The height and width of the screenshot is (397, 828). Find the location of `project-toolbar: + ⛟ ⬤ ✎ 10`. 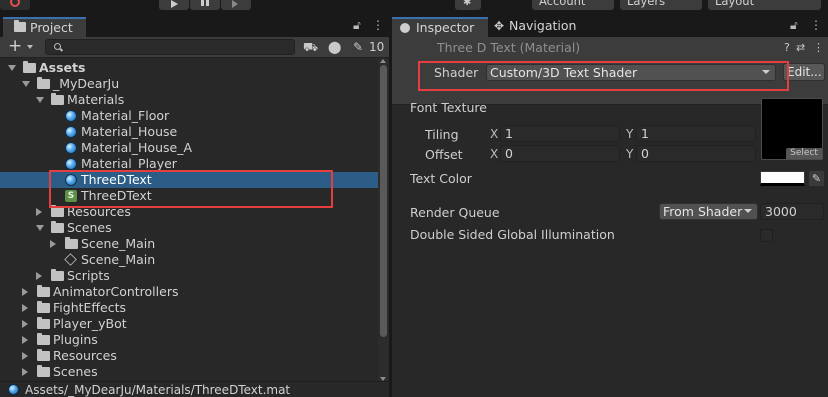

project-toolbar: + ⛟ ⬤ ✎ 10 is located at coordinates (194, 47).